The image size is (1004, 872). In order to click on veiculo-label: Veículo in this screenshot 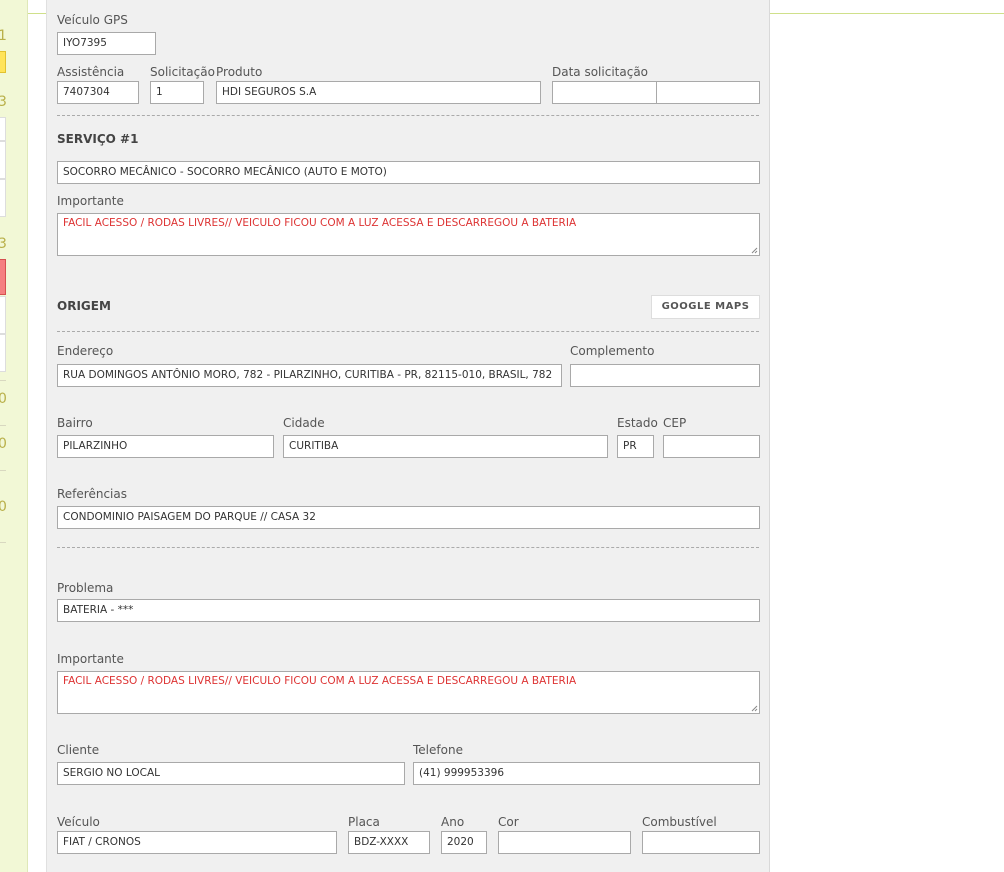, I will do `click(78, 822)`.